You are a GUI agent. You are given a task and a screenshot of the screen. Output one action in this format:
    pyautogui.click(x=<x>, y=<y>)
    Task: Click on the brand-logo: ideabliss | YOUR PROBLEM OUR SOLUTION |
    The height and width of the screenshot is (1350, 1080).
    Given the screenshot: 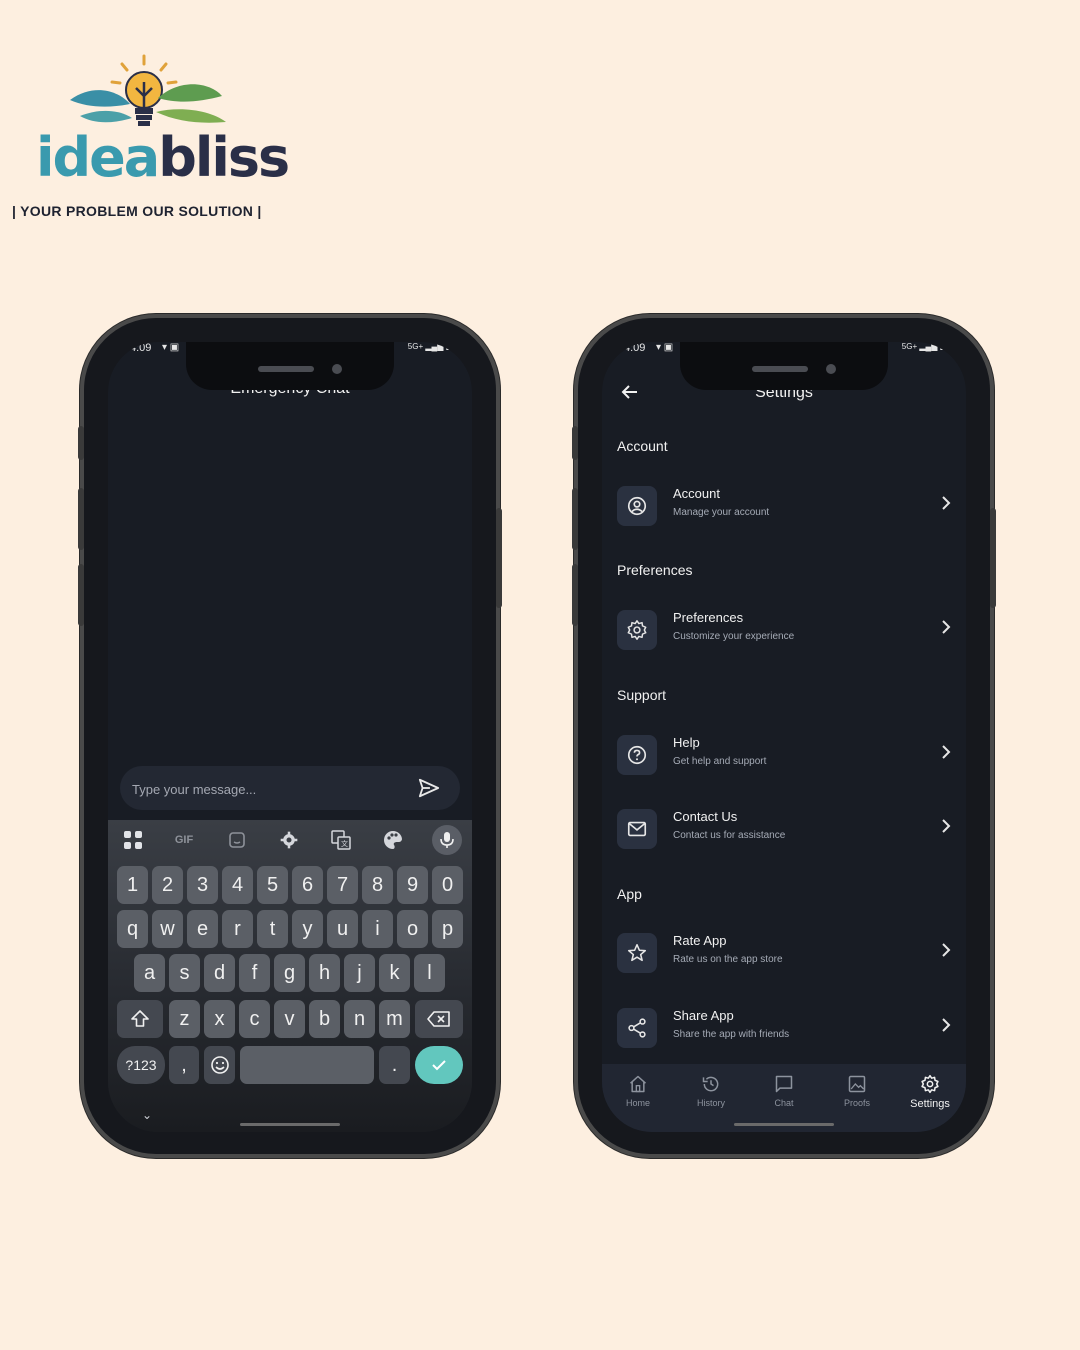 What is the action you would take?
    pyautogui.click(x=160, y=120)
    